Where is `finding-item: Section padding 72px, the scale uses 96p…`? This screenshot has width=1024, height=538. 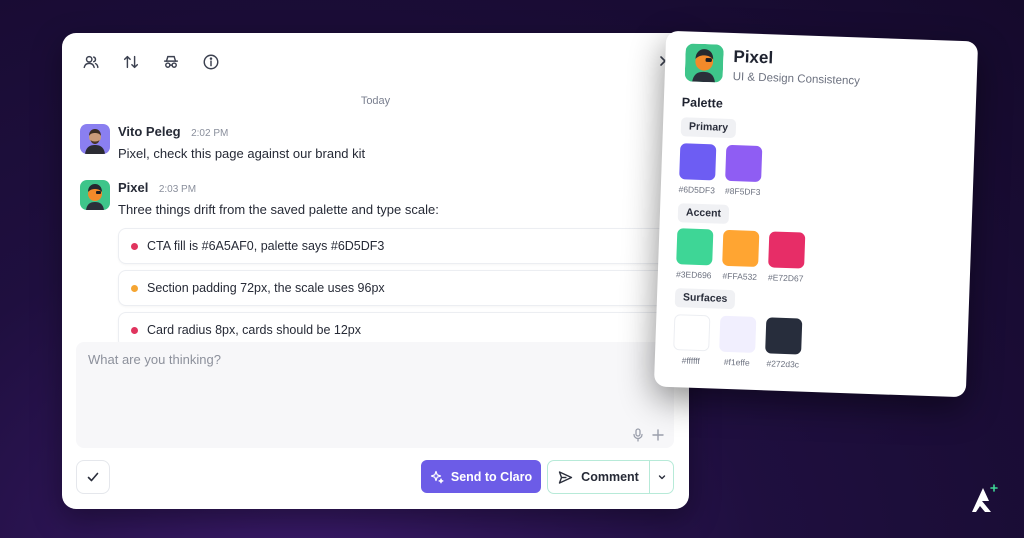 finding-item: Section padding 72px, the scale uses 96p… is located at coordinates (398, 288).